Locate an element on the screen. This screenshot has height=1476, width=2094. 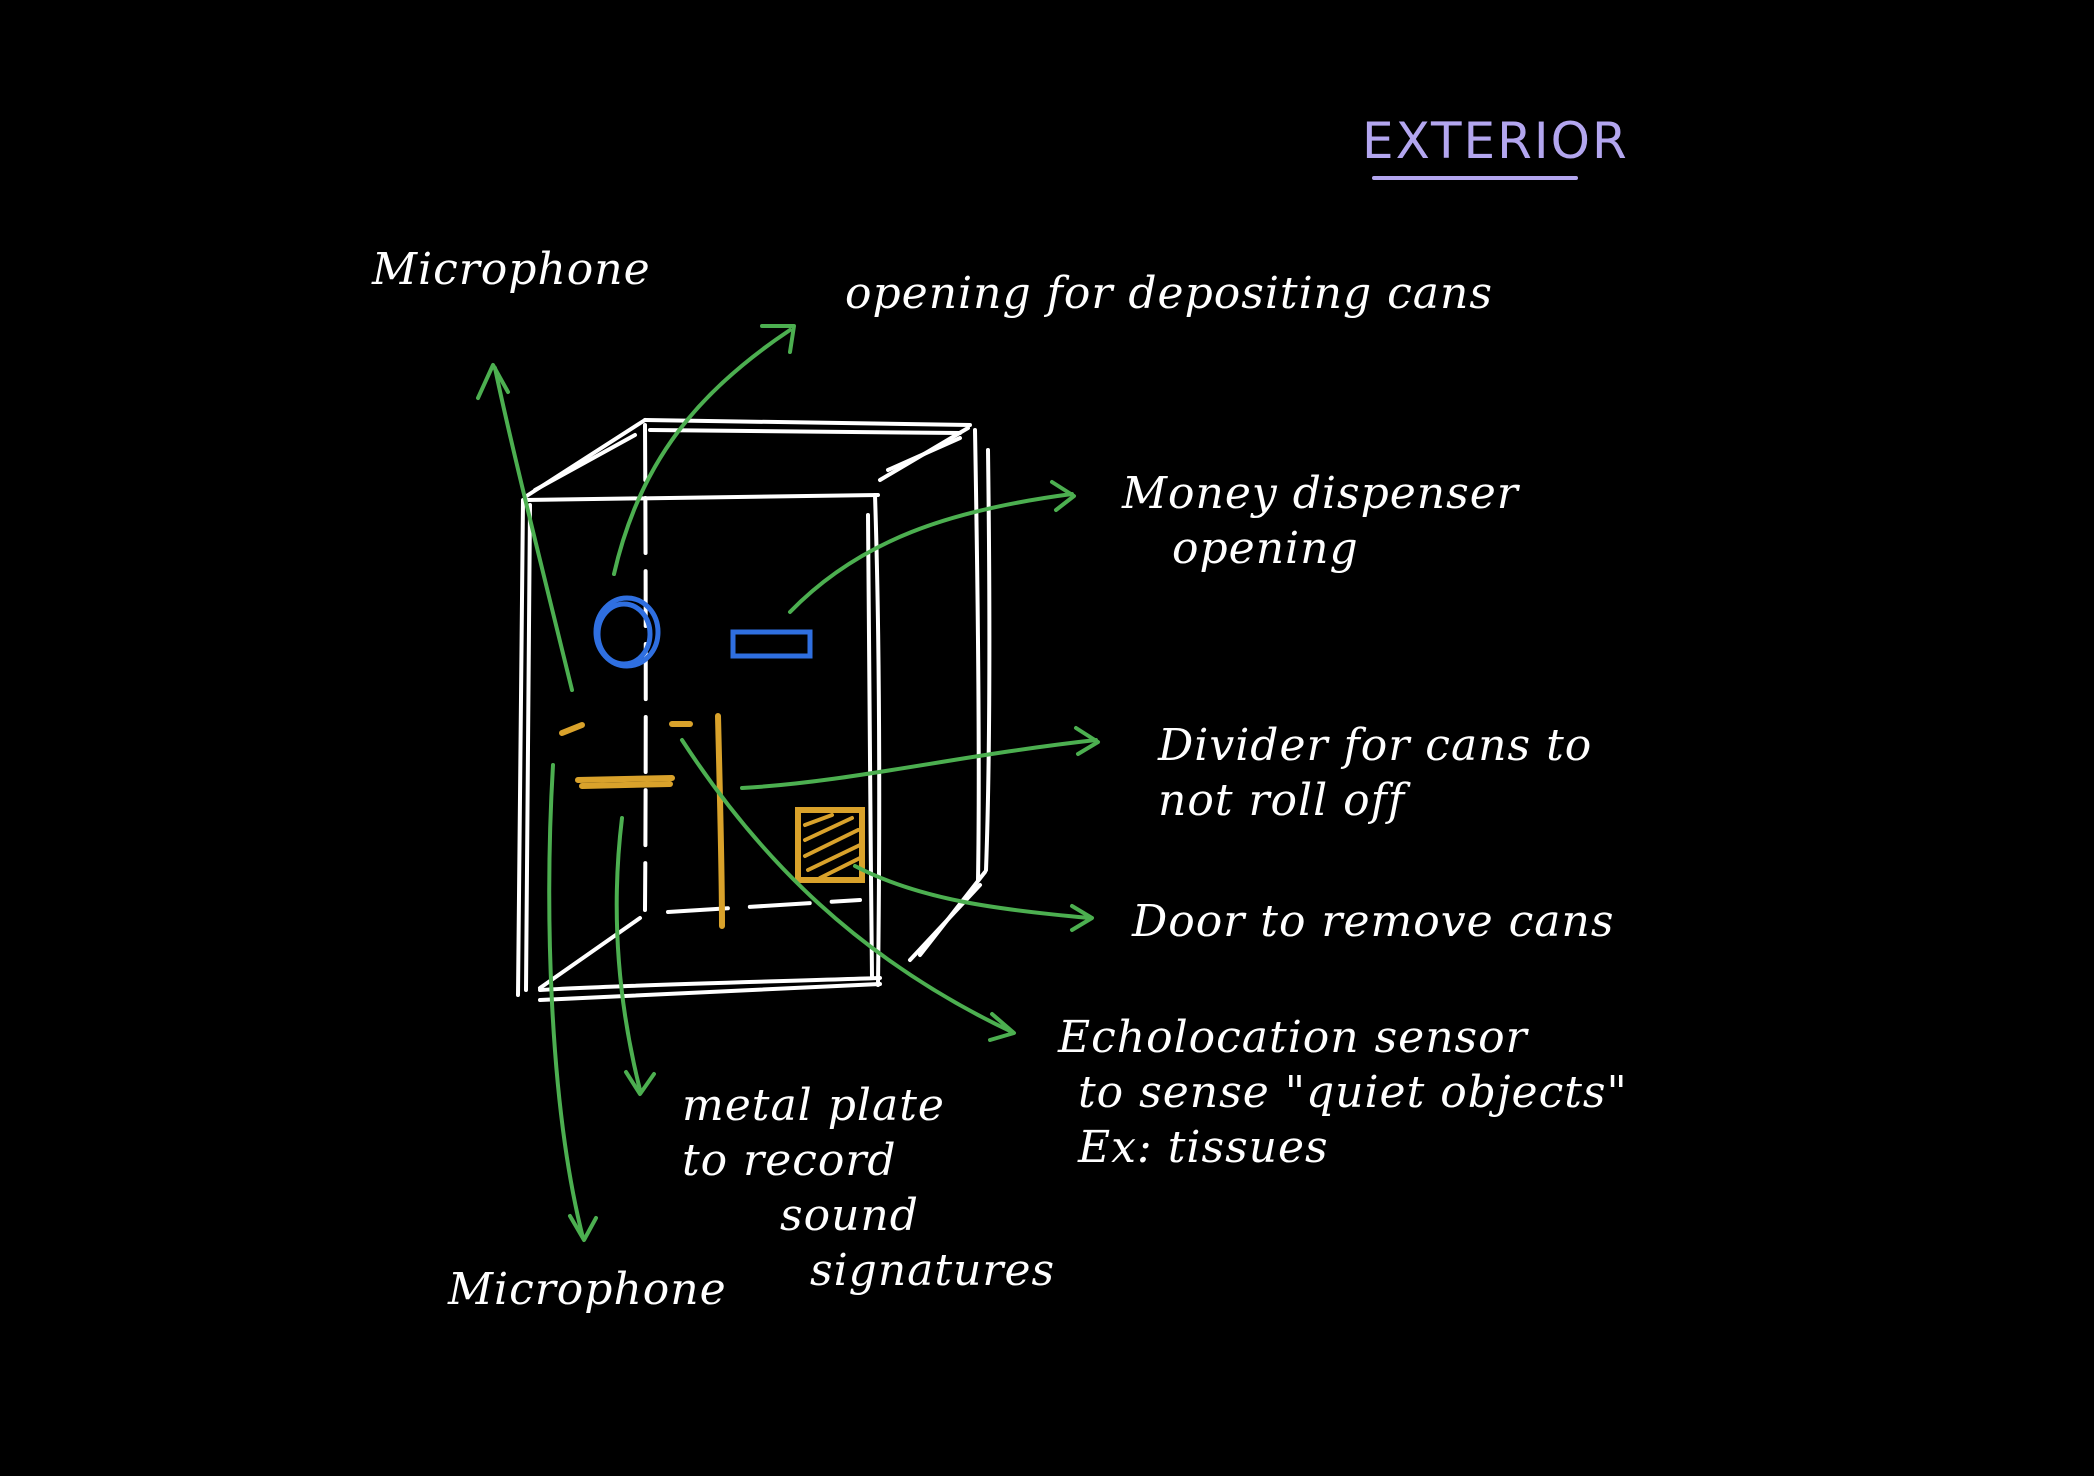
box-front-top-edge is located at coordinates (701, 497).